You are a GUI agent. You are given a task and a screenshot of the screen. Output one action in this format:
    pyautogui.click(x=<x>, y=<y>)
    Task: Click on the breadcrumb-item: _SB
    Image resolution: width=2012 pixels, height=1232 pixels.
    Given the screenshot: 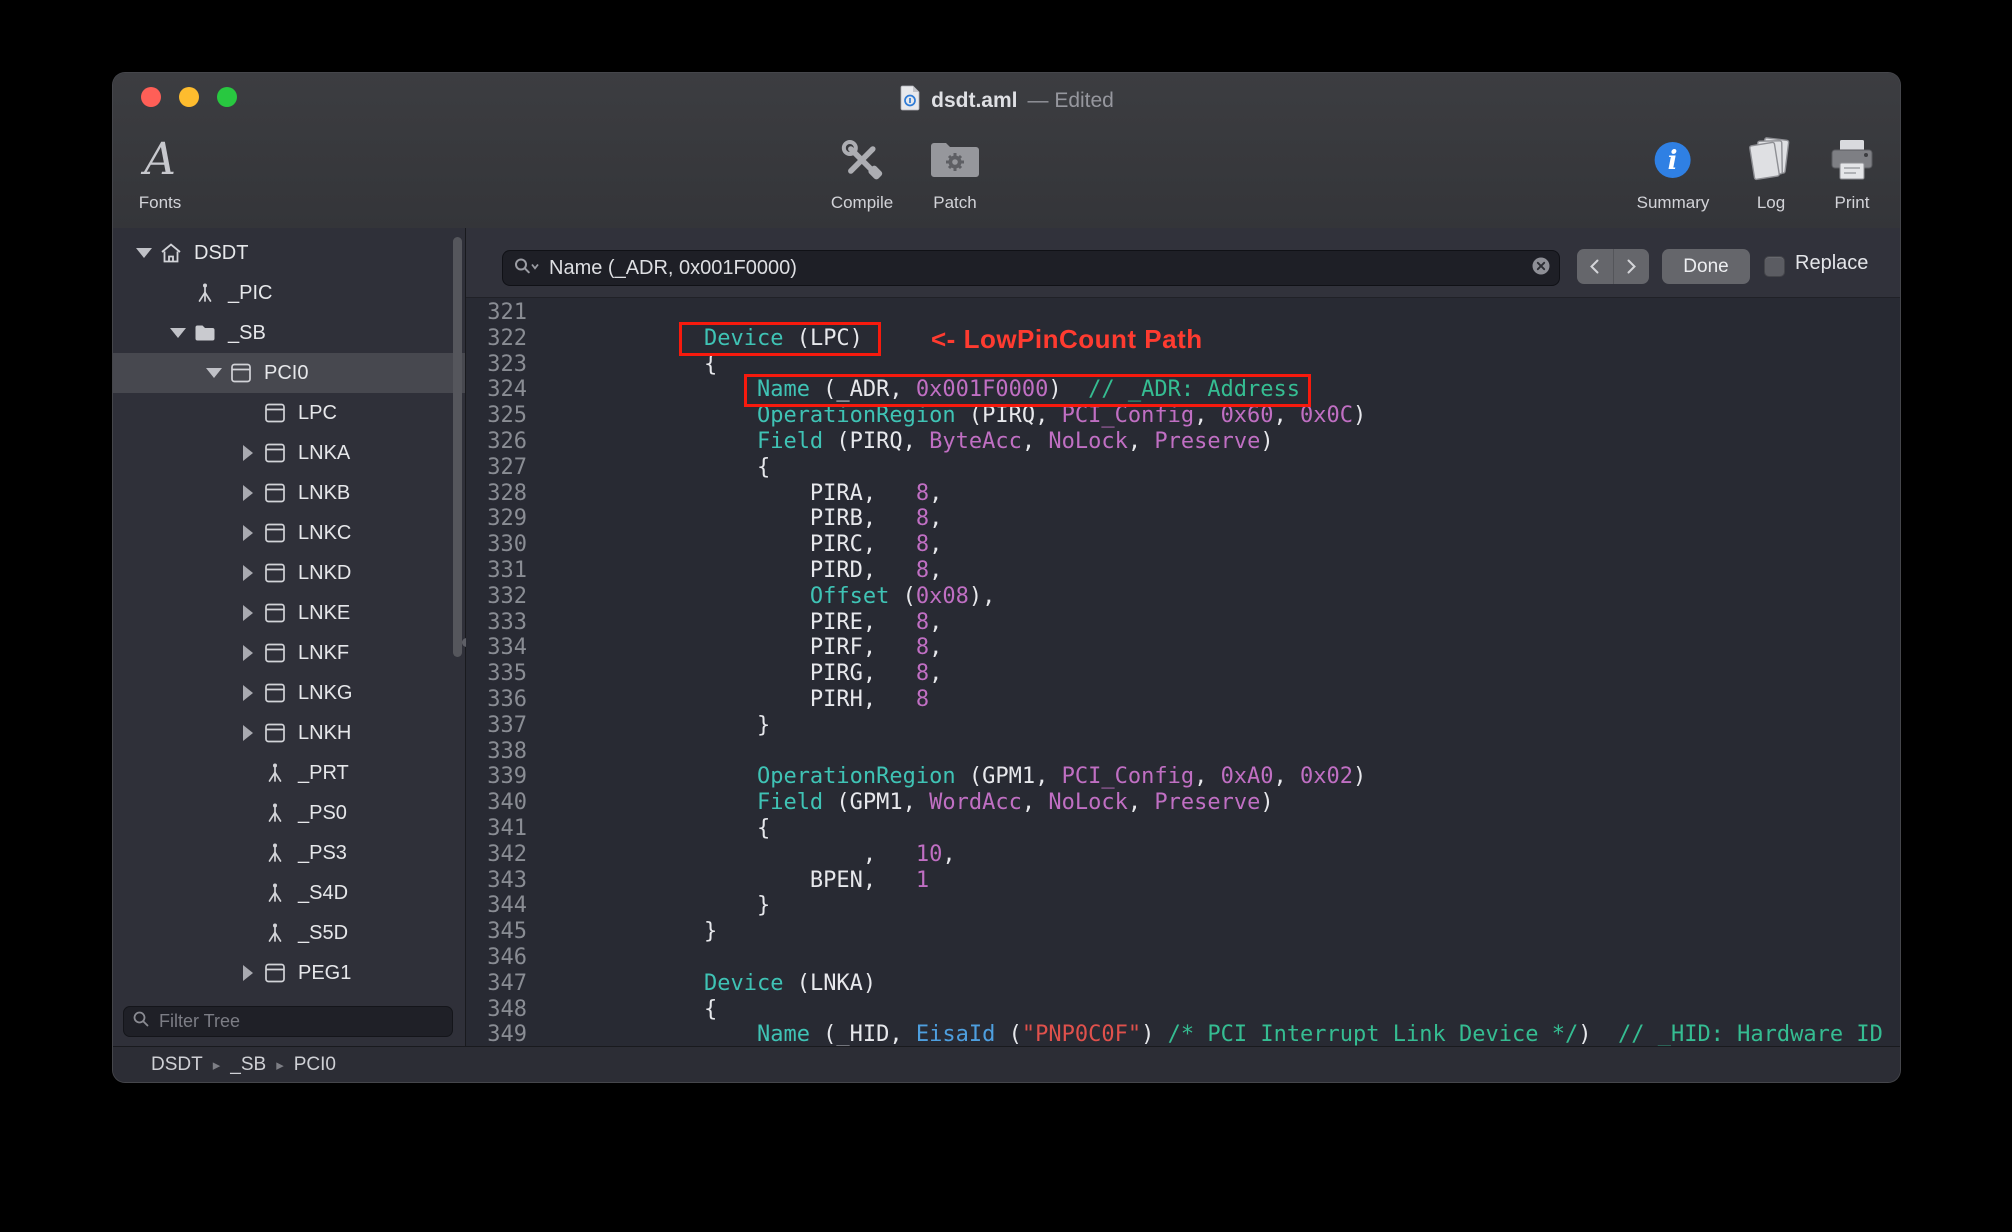 What is the action you would take?
    pyautogui.click(x=248, y=1065)
    